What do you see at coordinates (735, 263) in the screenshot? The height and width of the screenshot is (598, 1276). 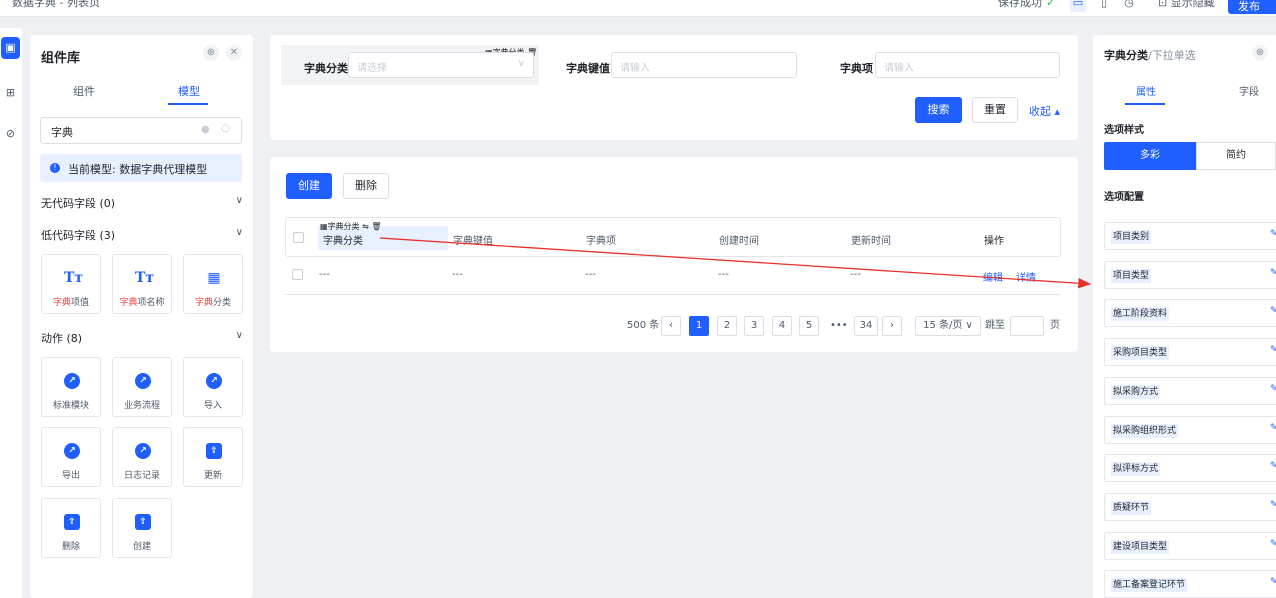 I see `annotation-arrow` at bounding box center [735, 263].